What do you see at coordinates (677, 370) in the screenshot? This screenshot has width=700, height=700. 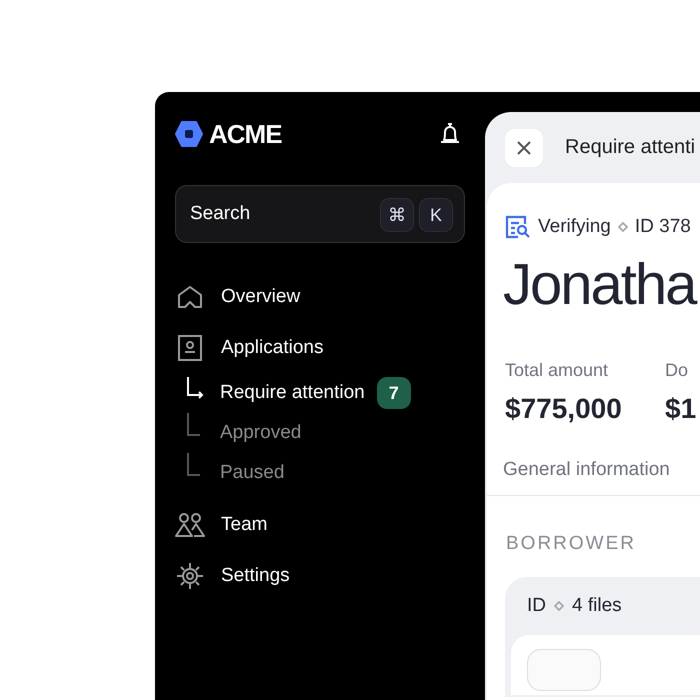 I see `stat-label: Do` at bounding box center [677, 370].